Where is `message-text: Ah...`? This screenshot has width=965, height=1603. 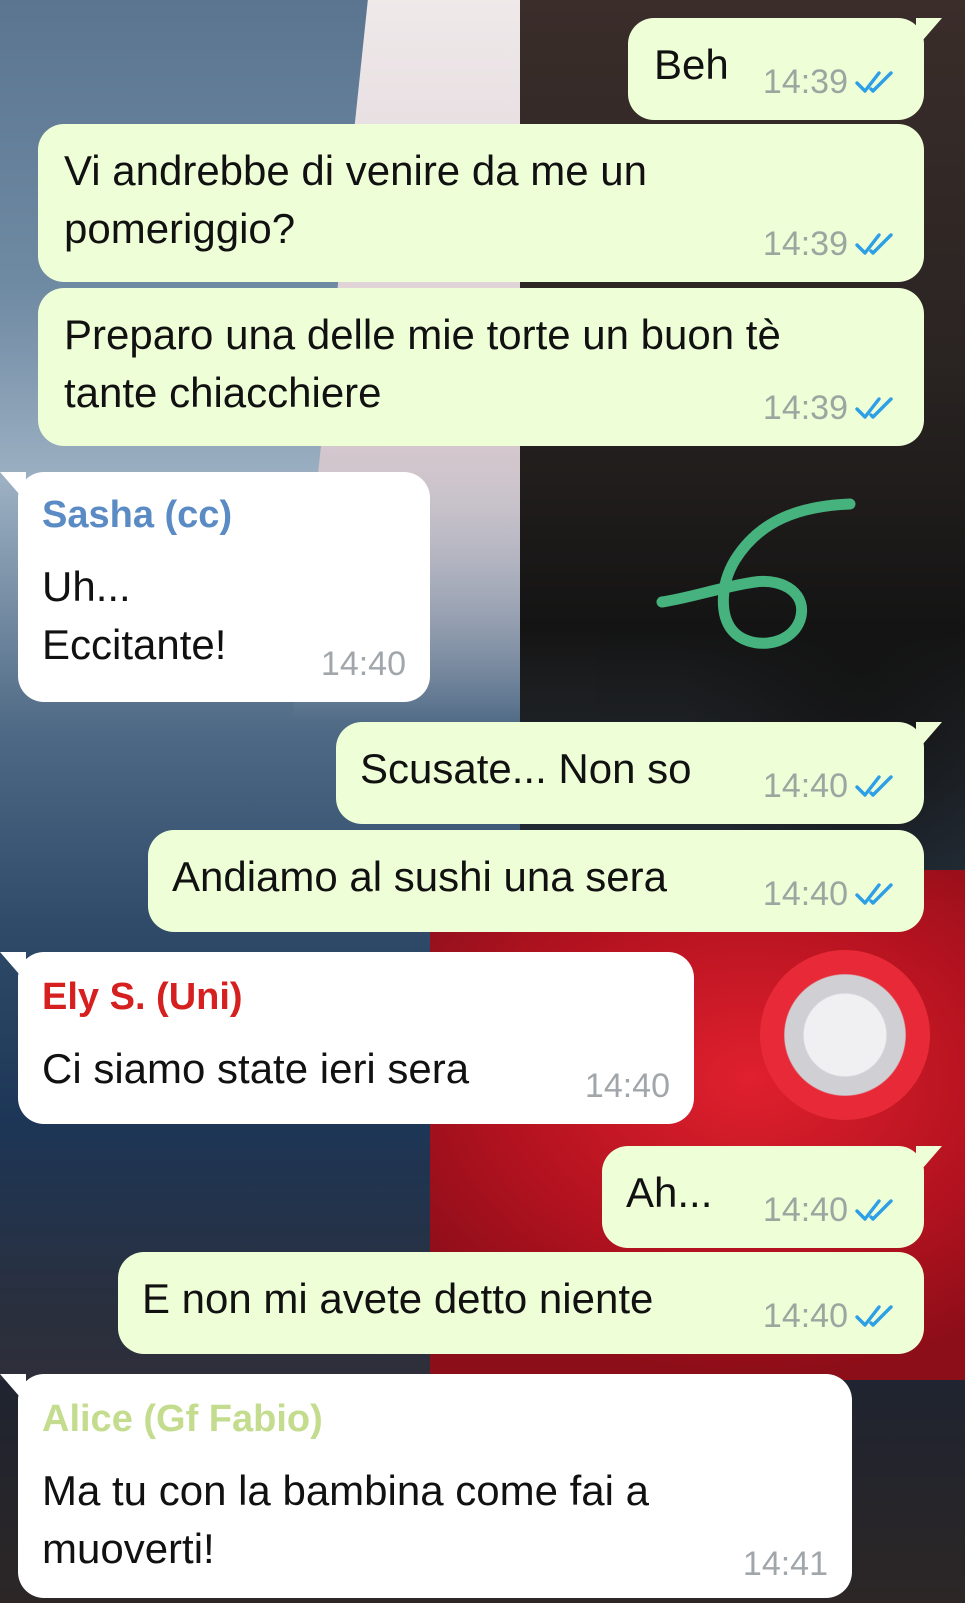 message-text: Ah... is located at coordinates (669, 1192).